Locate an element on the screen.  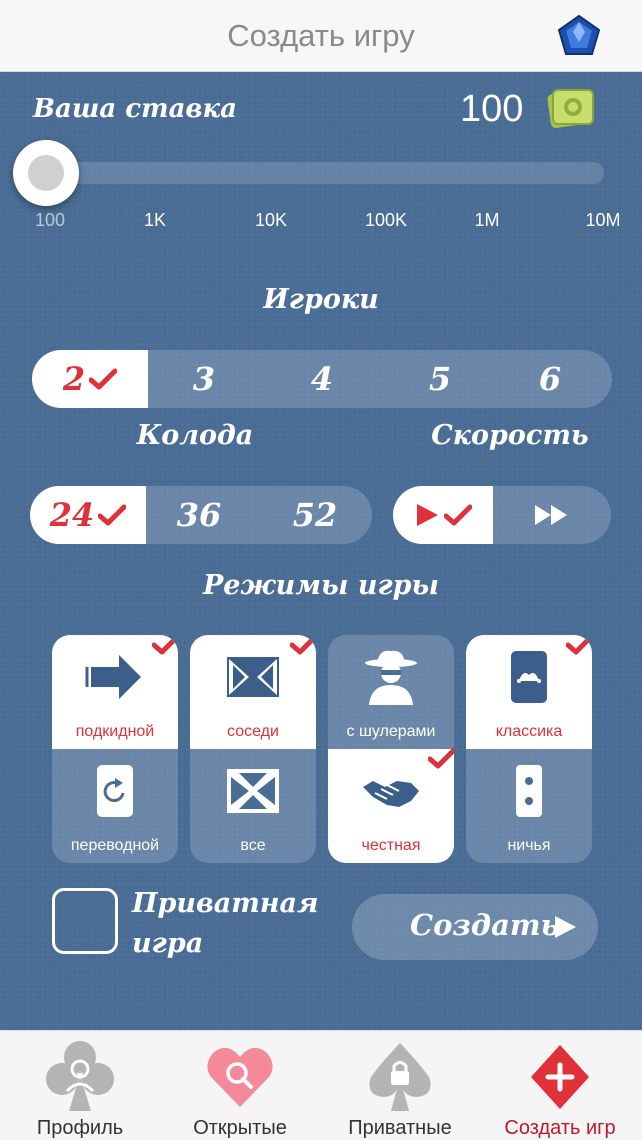
arrows-inward-icon is located at coordinates (253, 677).